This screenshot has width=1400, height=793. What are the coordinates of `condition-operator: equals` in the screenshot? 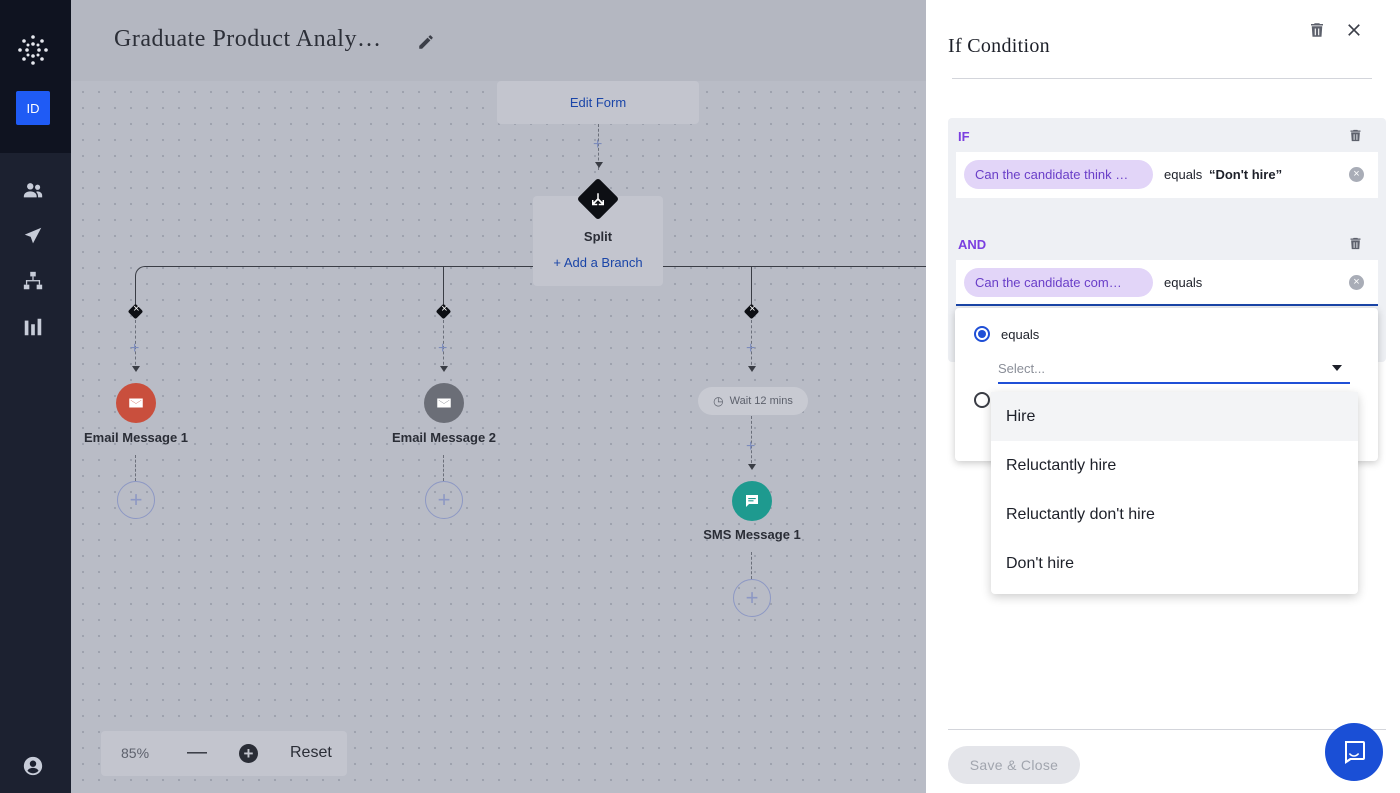 It's located at (1183, 282).